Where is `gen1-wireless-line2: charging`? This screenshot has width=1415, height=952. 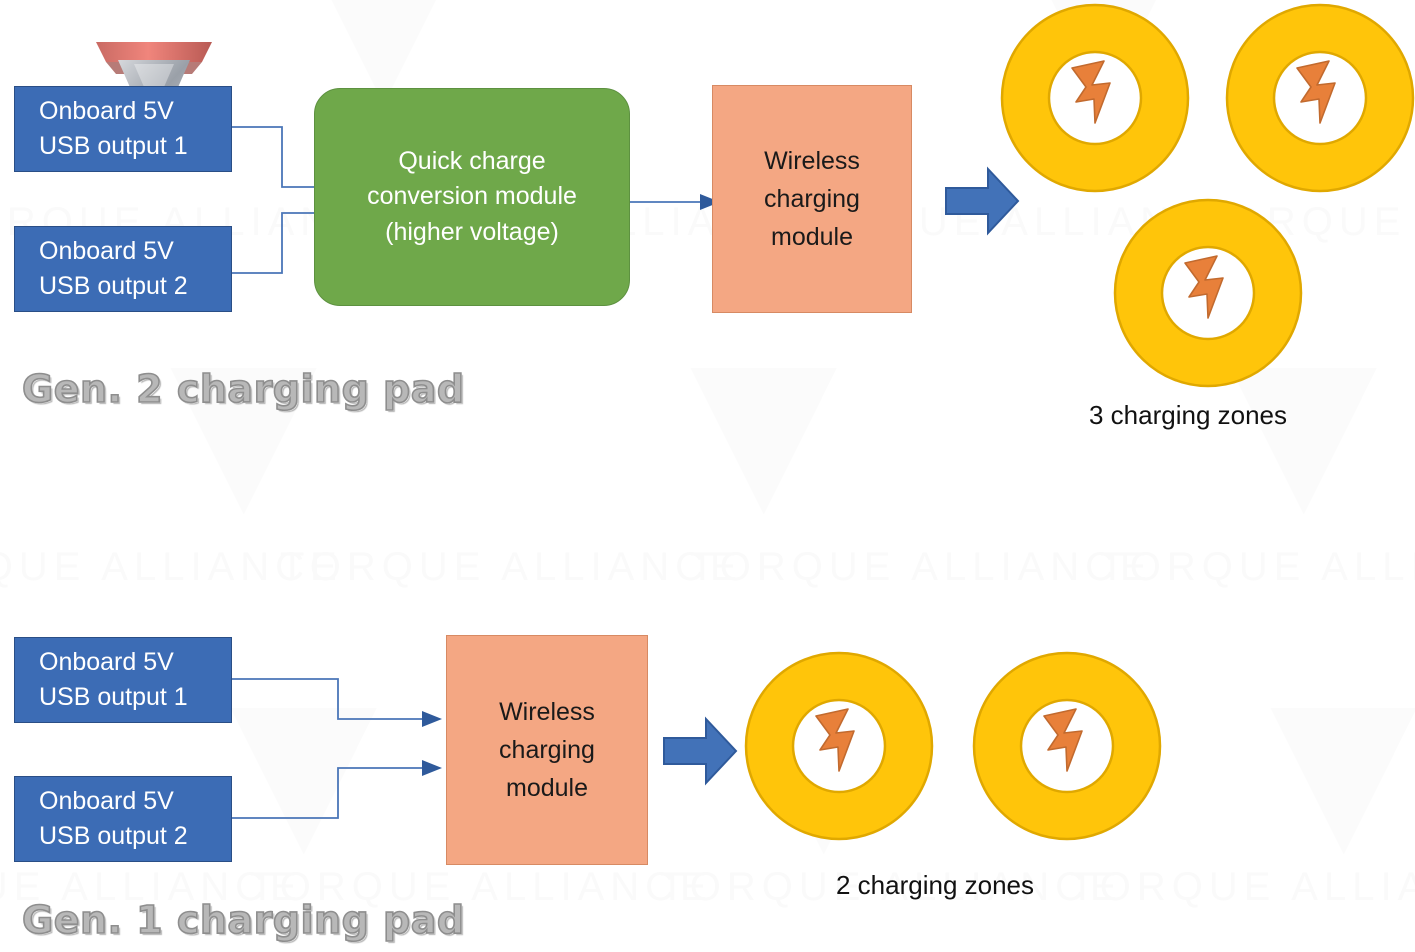 gen1-wireless-line2: charging is located at coordinates (547, 750).